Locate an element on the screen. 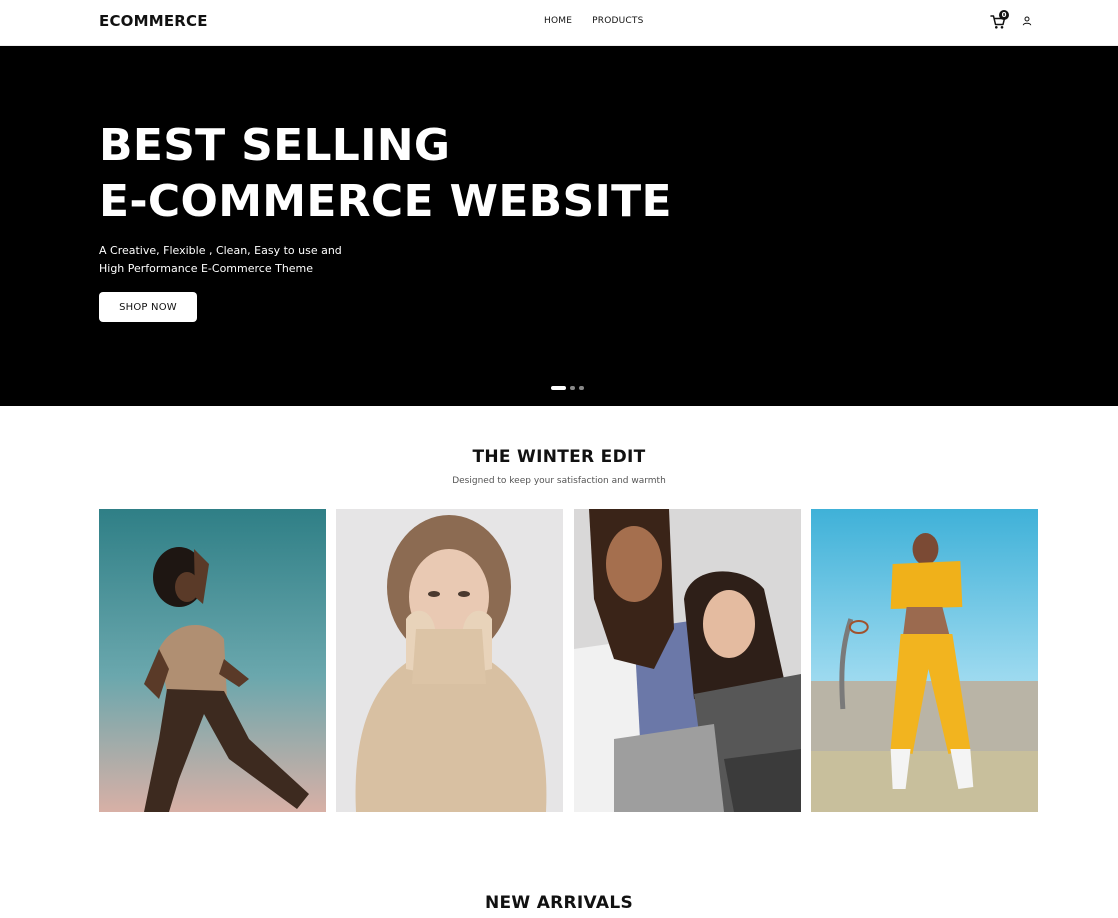 This screenshot has height=918, width=1118. cart-button: 0 is located at coordinates (999, 20).